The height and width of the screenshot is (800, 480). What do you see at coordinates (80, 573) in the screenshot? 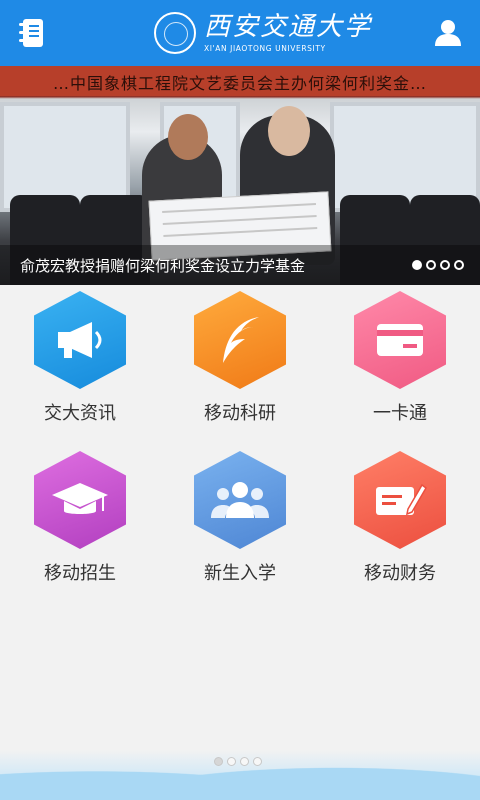
I see `tile-label: 移动招生` at bounding box center [80, 573].